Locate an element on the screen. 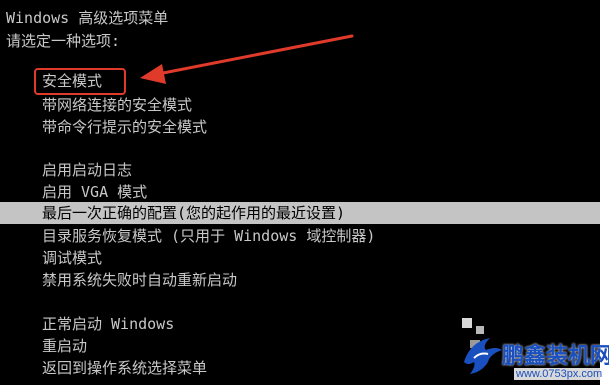 This screenshot has height=385, width=609. mosaic-block is located at coordinates (467, 323).